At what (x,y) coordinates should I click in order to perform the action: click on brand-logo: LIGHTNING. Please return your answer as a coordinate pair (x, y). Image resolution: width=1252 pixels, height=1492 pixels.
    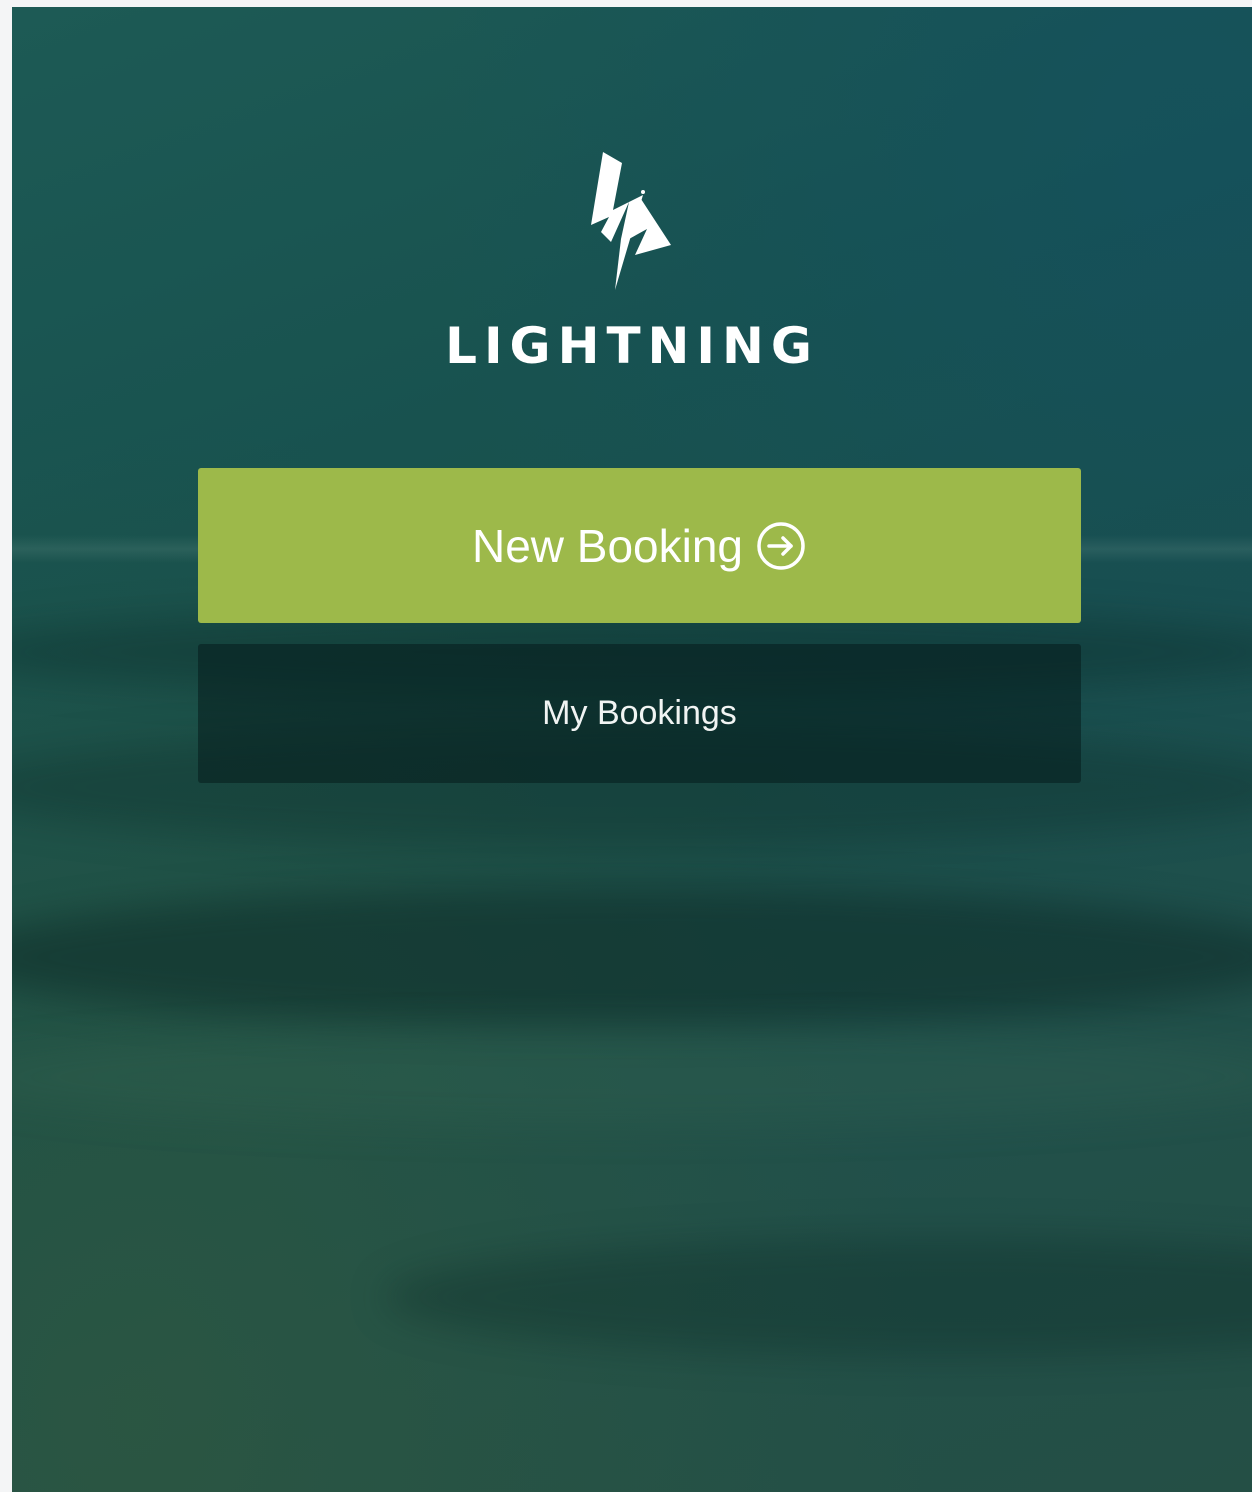
    Looking at the image, I should click on (632, 259).